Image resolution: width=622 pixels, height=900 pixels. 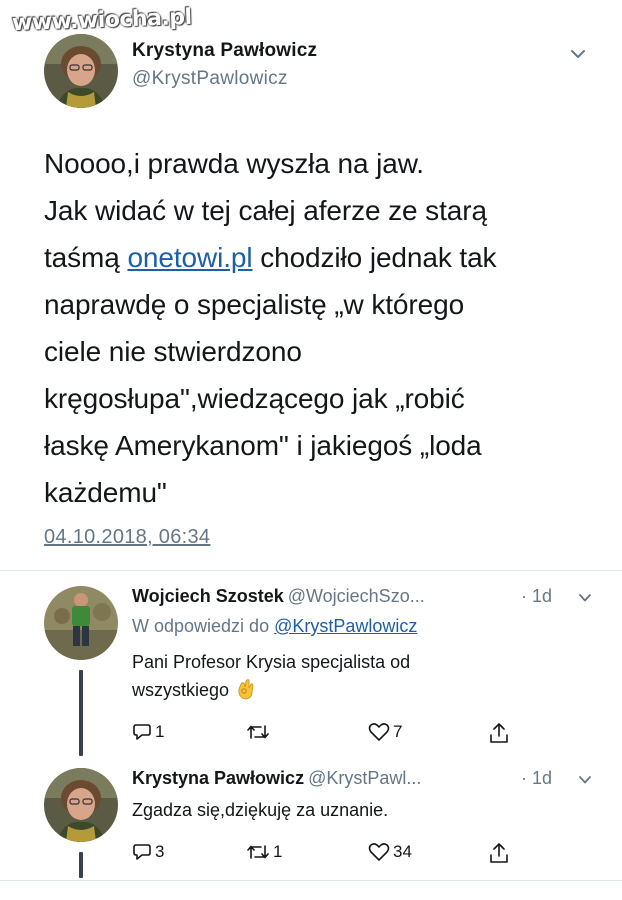 I want to click on reply-actions: 3 1 34, so click(x=352, y=855).